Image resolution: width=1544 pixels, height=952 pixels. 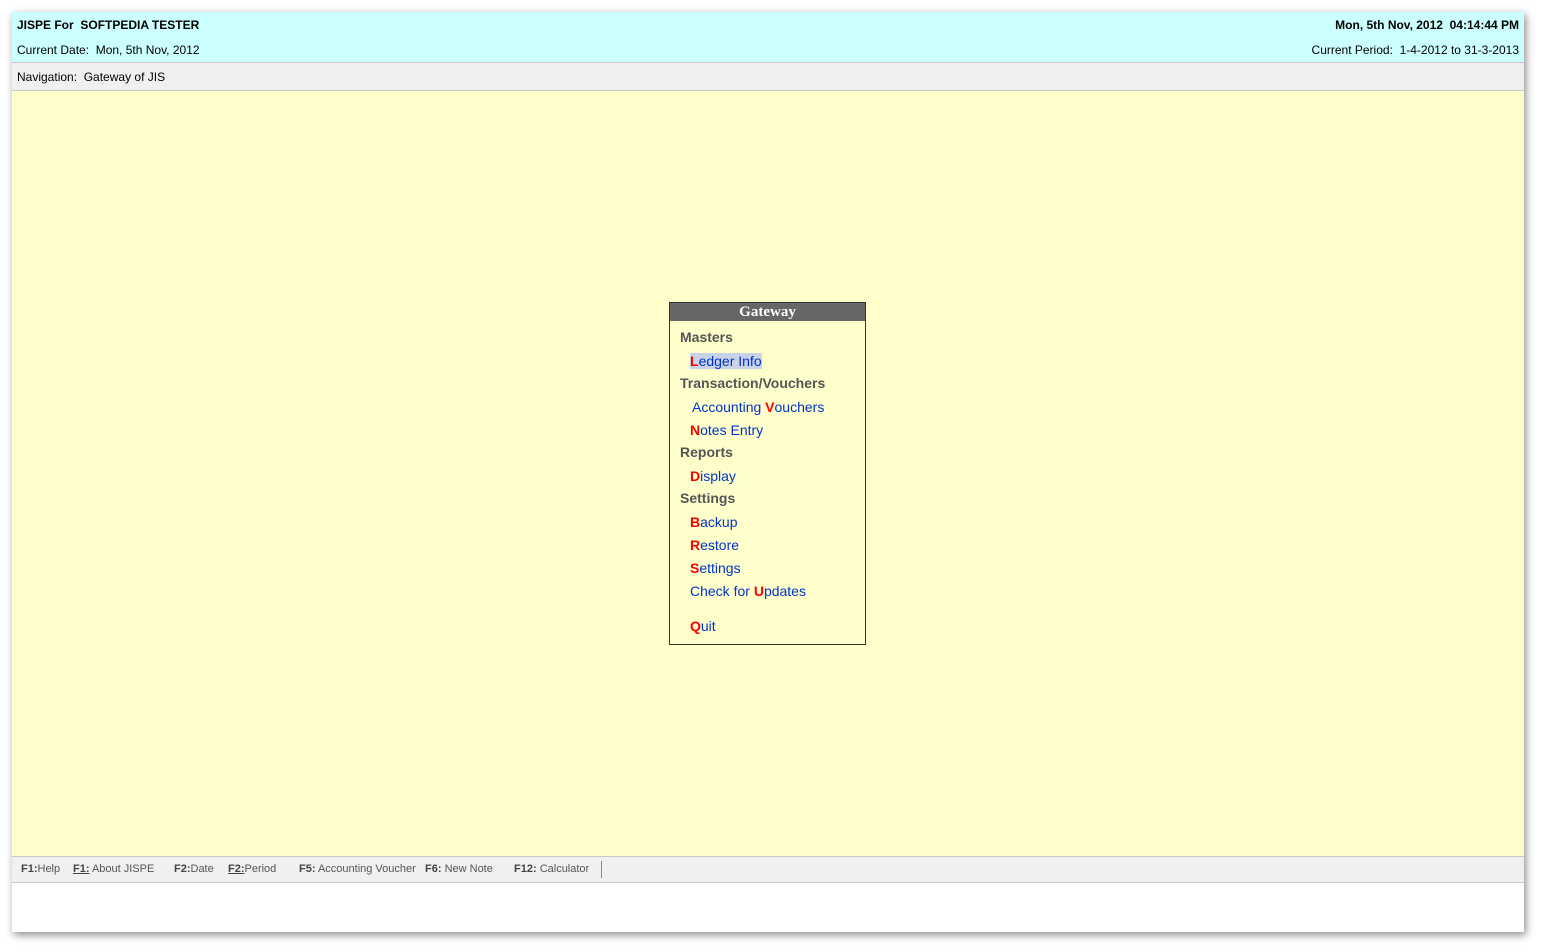 What do you see at coordinates (695, 568) in the screenshot?
I see `hotkey: S` at bounding box center [695, 568].